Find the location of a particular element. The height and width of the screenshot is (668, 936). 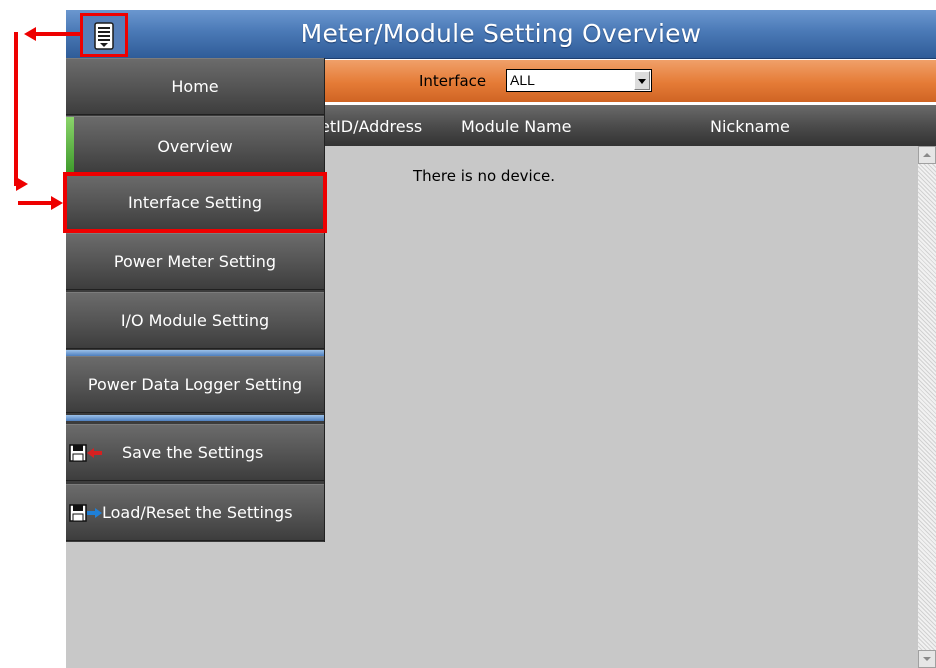

menu-item-label: Power Meter Setting is located at coordinates (195, 261).